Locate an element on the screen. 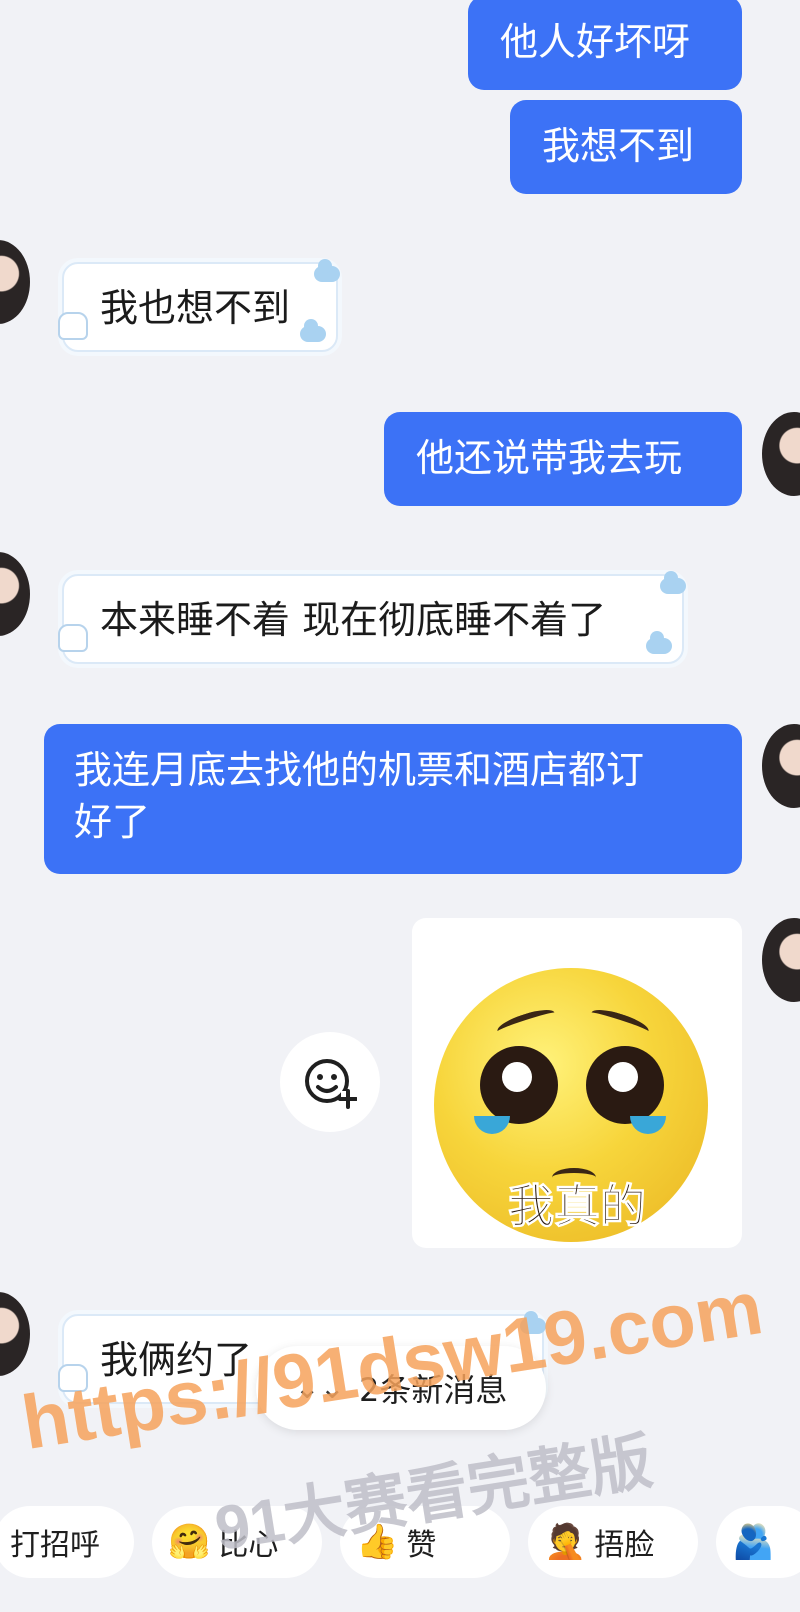 This screenshot has width=800, height=1612. outgoing-message-bubble: 我想不到 is located at coordinates (626, 147).